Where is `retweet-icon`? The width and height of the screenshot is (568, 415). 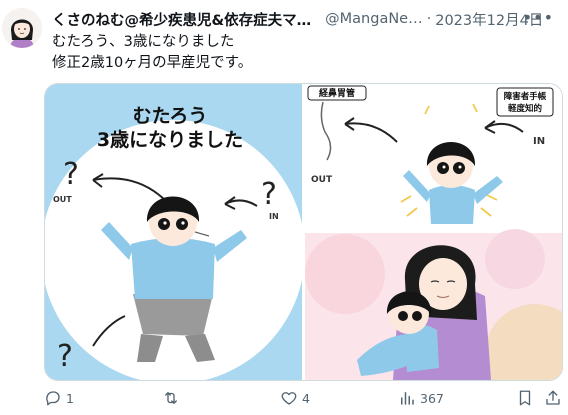 retweet-icon is located at coordinates (171, 398).